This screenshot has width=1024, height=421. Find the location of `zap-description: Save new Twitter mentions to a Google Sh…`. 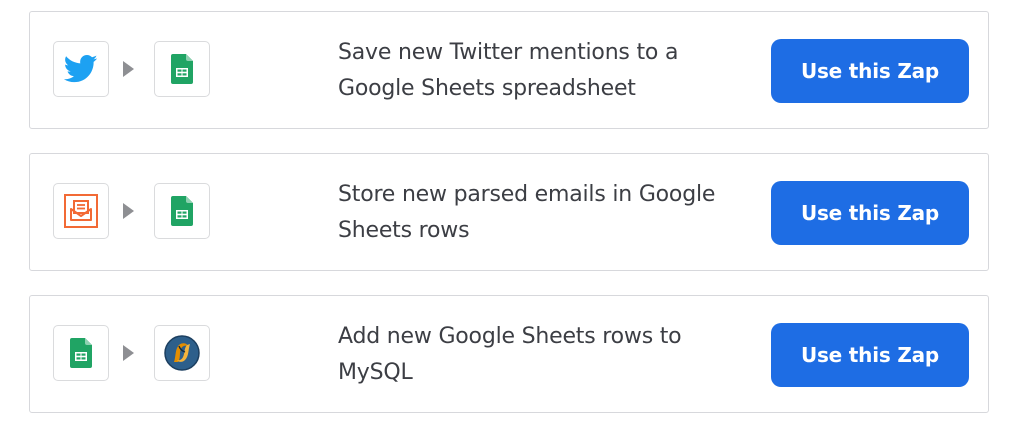

zap-description: Save new Twitter mentions to a Google Sh… is located at coordinates (508, 70).